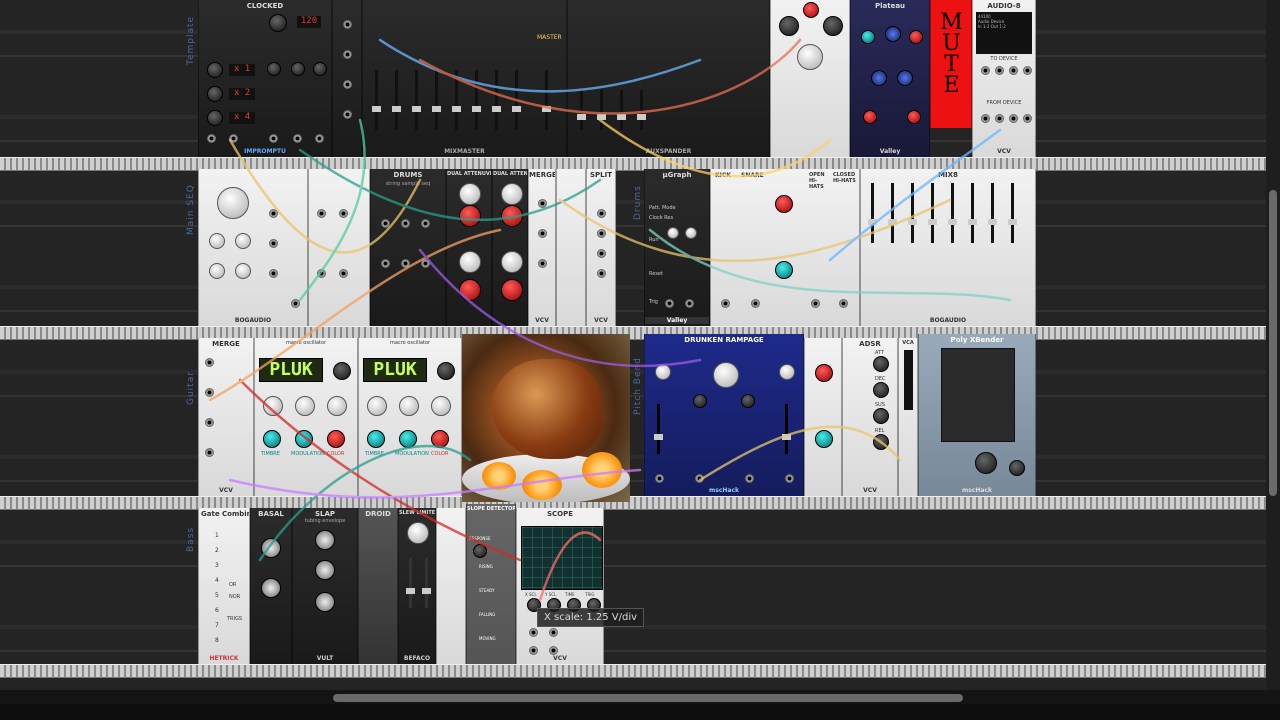  I want to click on bottom-bar, so click(640, 712).